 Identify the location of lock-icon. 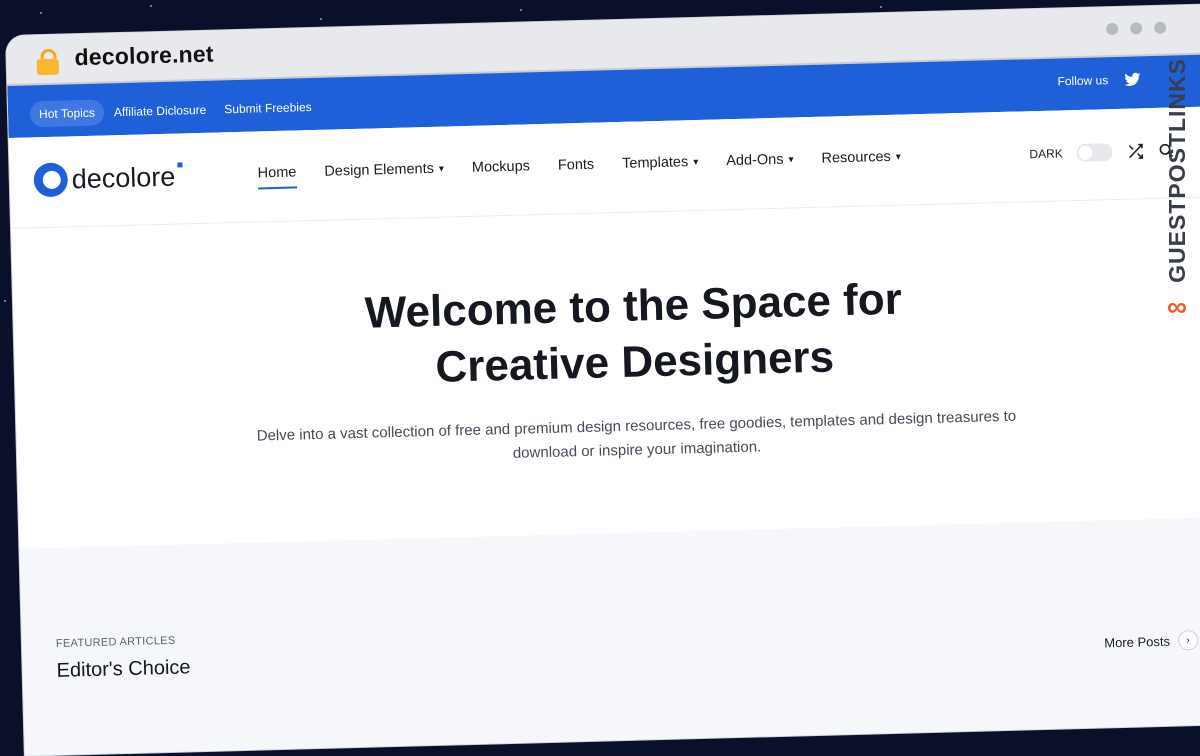
(48, 62).